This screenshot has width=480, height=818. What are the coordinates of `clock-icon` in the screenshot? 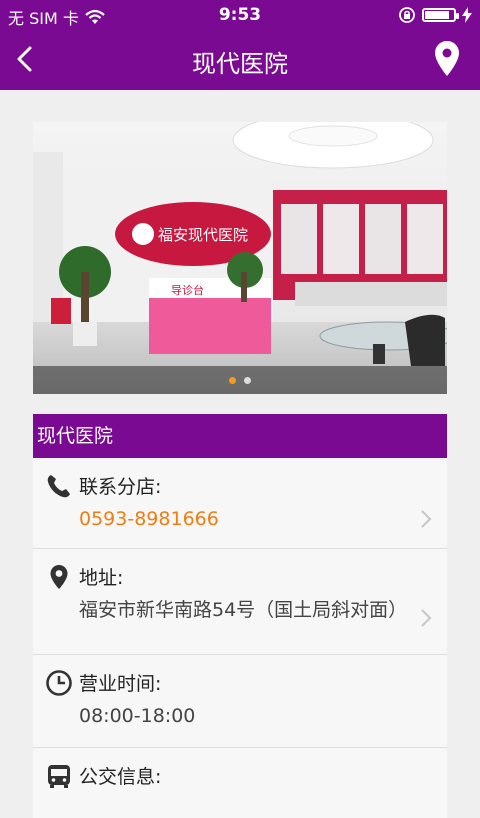 It's located at (59, 683).